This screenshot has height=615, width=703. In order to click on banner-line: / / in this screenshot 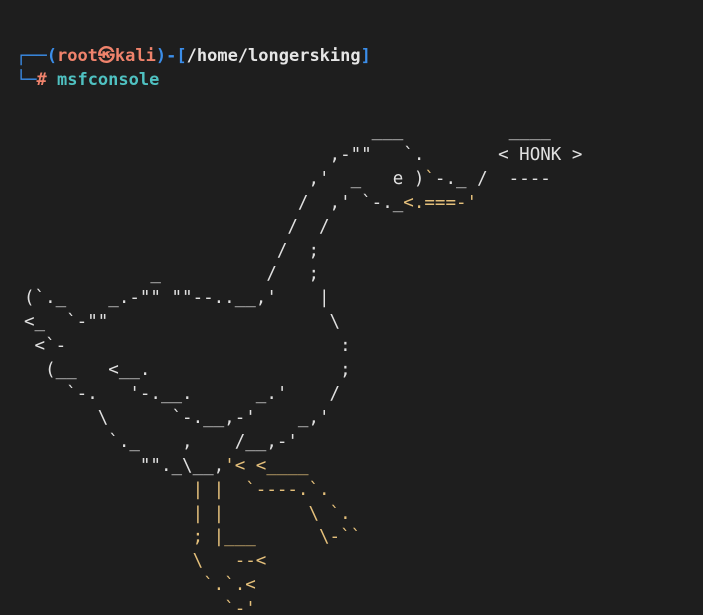, I will do `click(177, 226)`.